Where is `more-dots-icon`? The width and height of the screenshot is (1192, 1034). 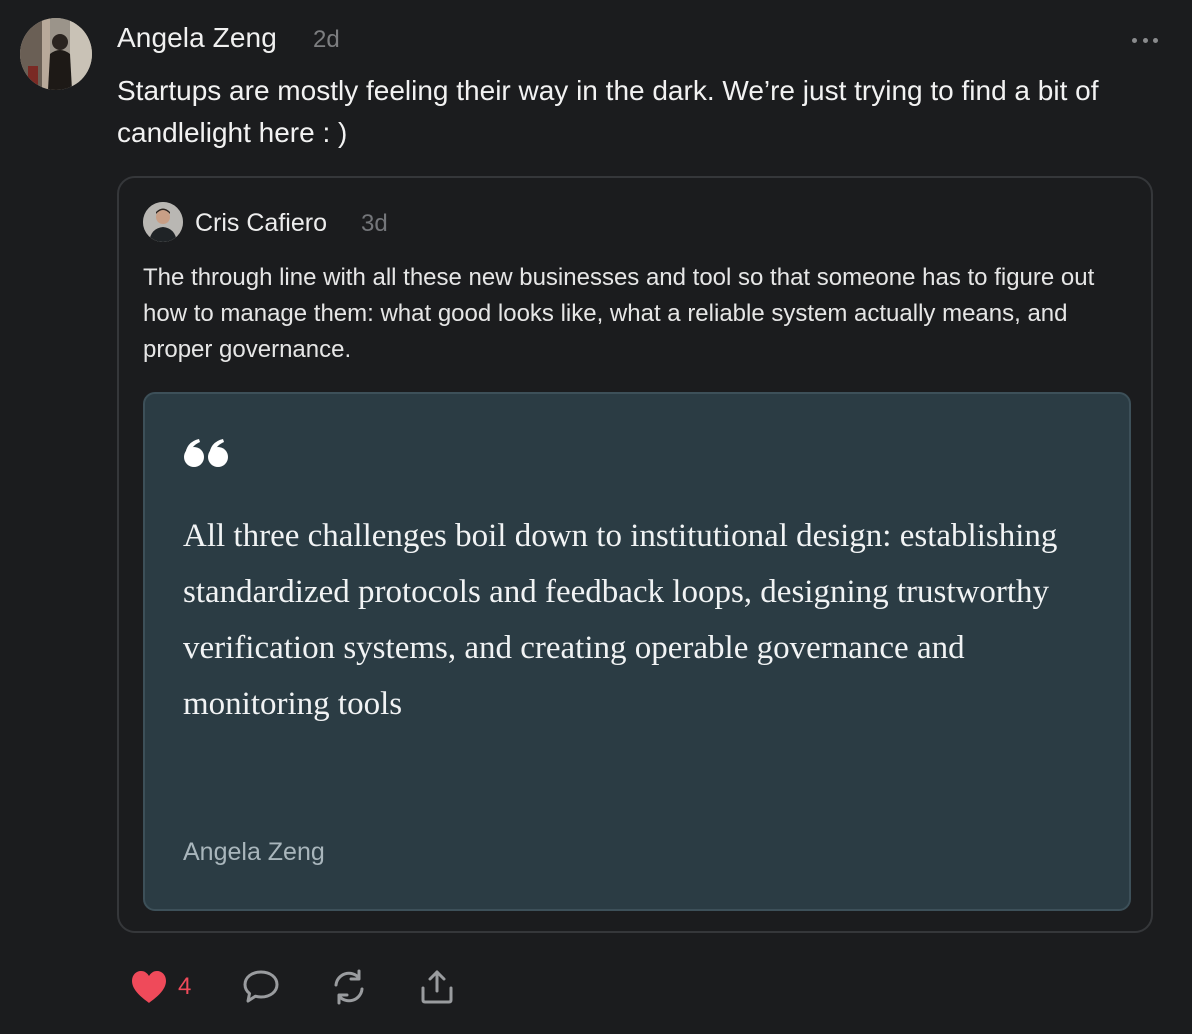
more-dots-icon is located at coordinates (1145, 40).